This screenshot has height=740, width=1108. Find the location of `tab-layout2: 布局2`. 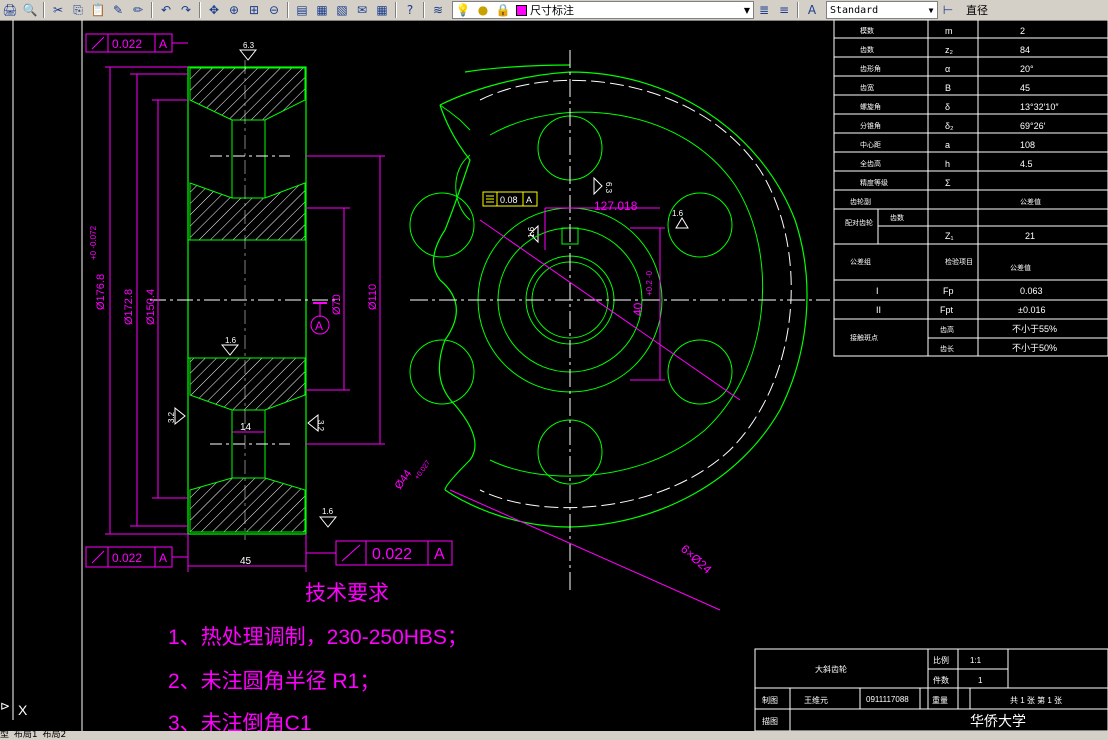

tab-layout2: 布局2 is located at coordinates (55, 735).